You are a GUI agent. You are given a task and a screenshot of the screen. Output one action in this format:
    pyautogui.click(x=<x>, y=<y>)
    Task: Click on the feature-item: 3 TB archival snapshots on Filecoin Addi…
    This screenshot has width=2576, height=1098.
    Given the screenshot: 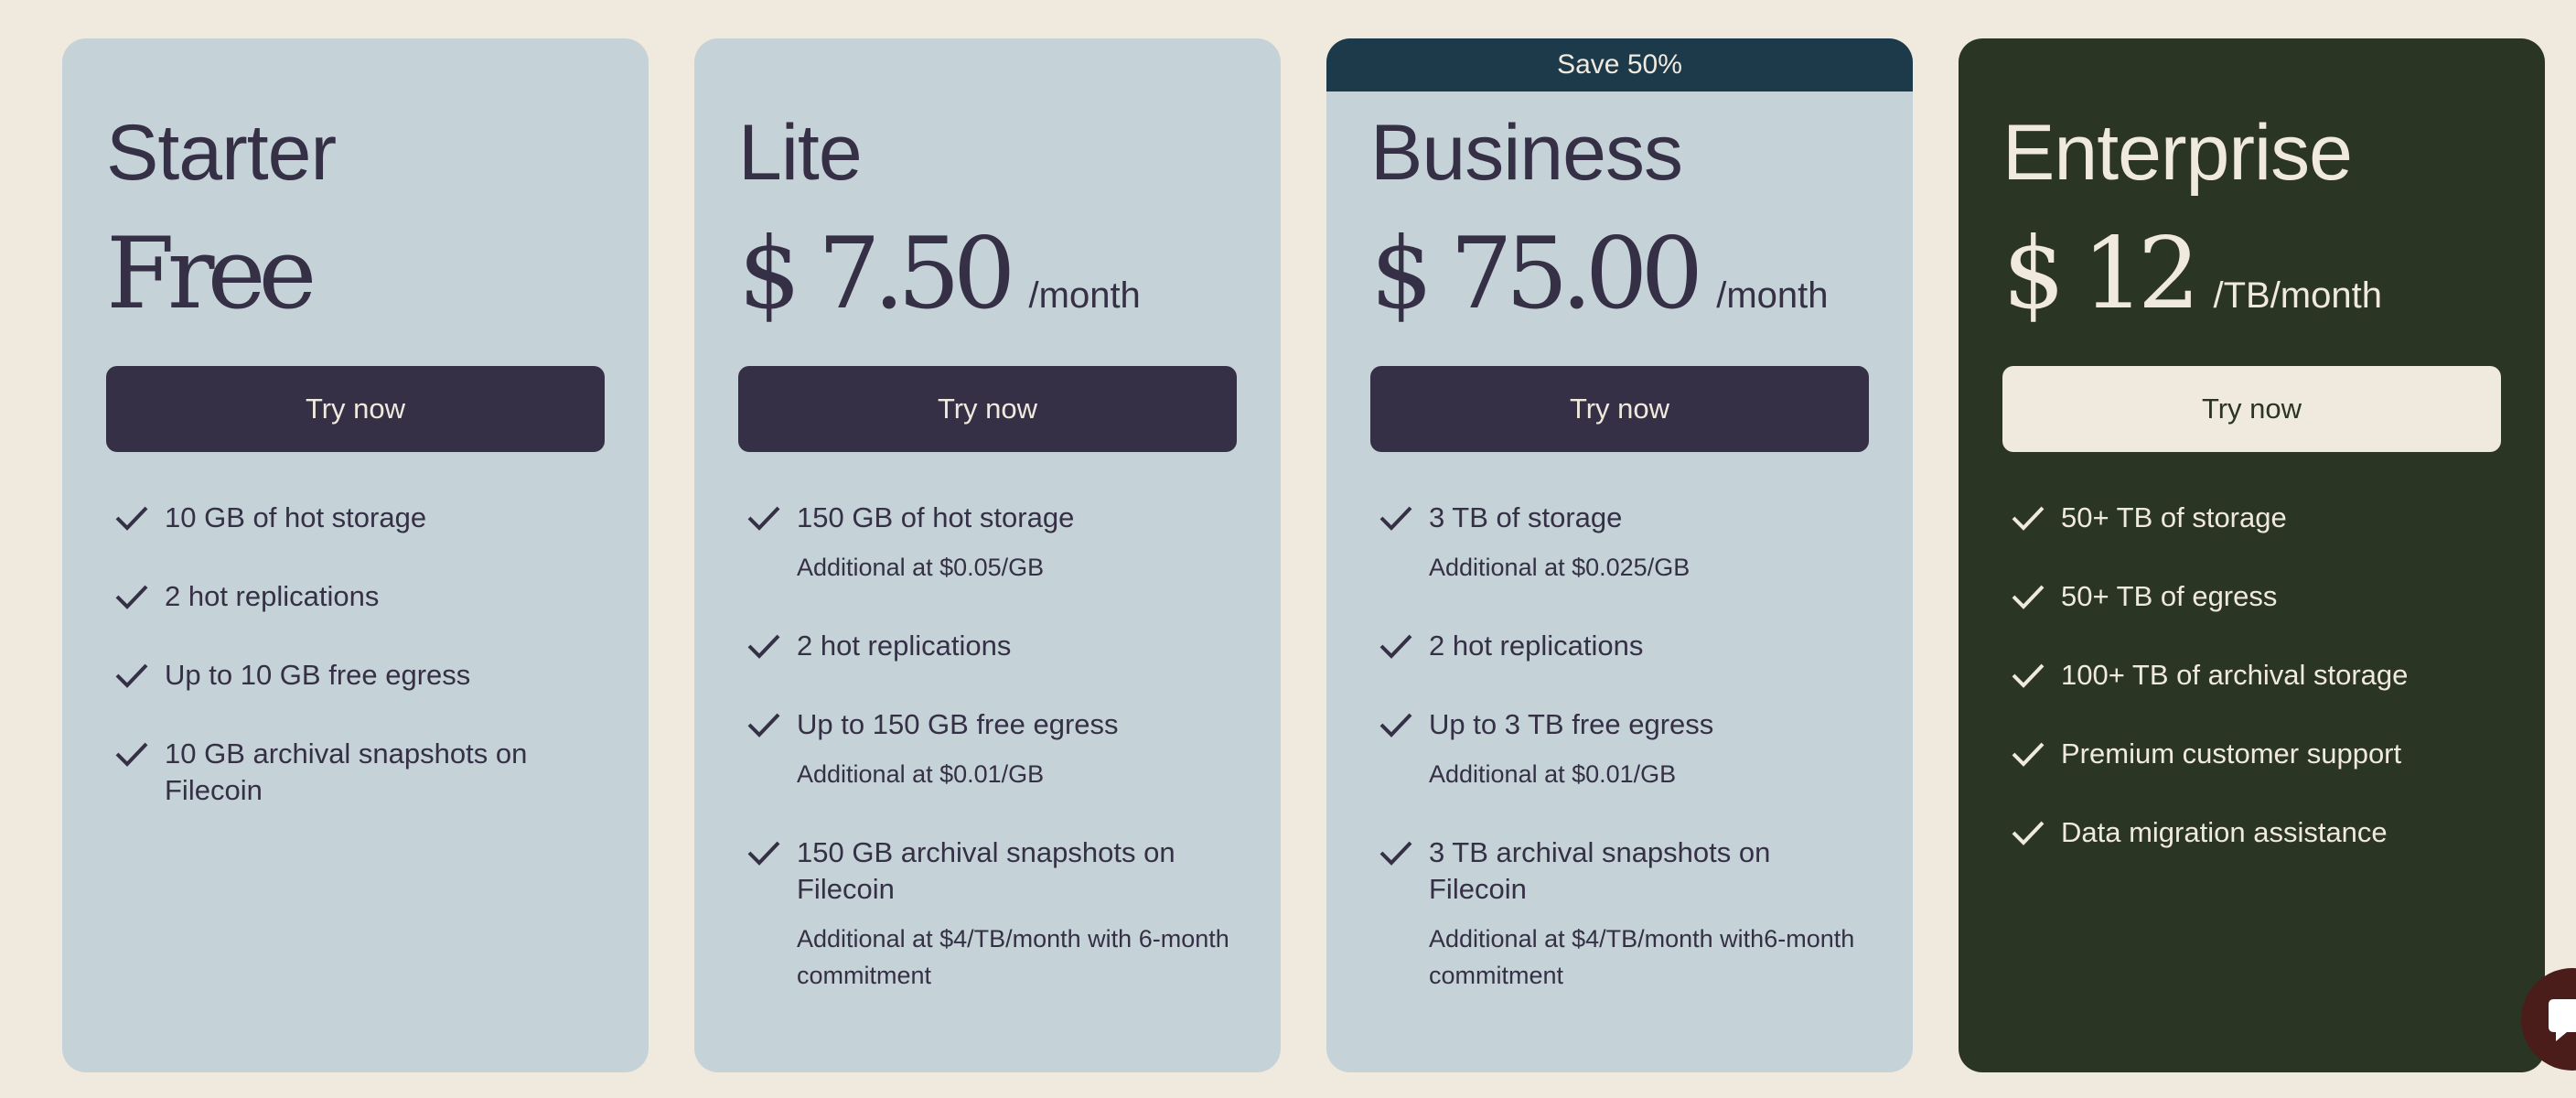 What is the action you would take?
    pyautogui.click(x=1620, y=914)
    